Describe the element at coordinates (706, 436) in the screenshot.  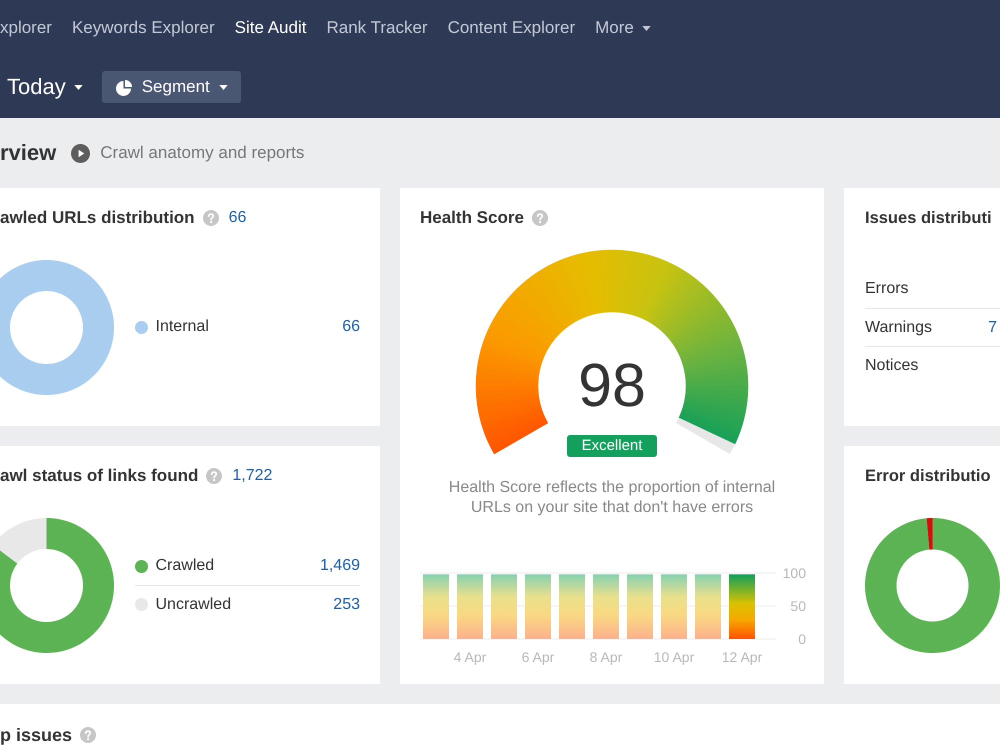
I see `gauge-remainder` at that location.